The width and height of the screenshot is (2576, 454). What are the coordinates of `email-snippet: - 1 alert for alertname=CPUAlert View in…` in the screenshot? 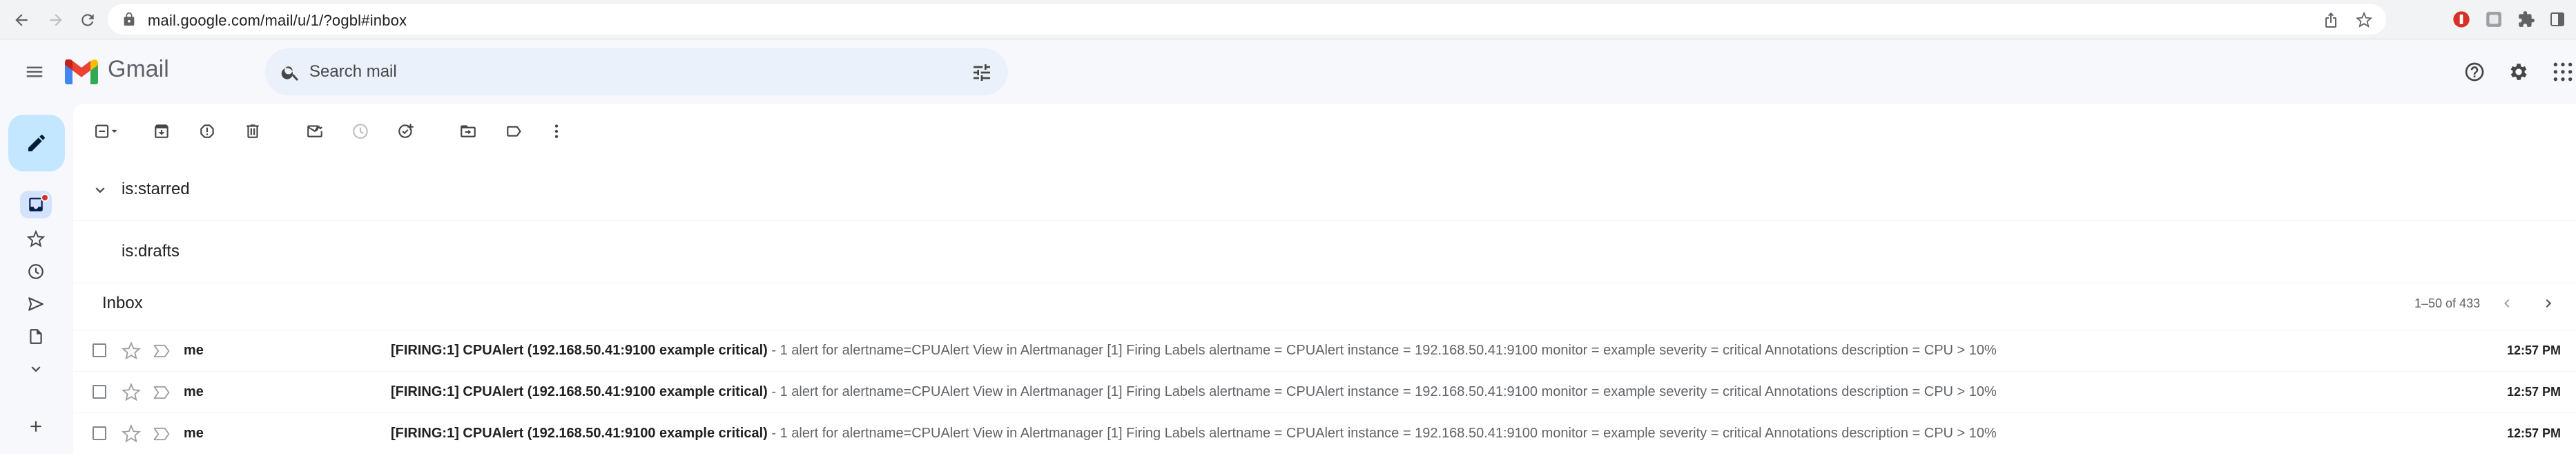 It's located at (1382, 391).